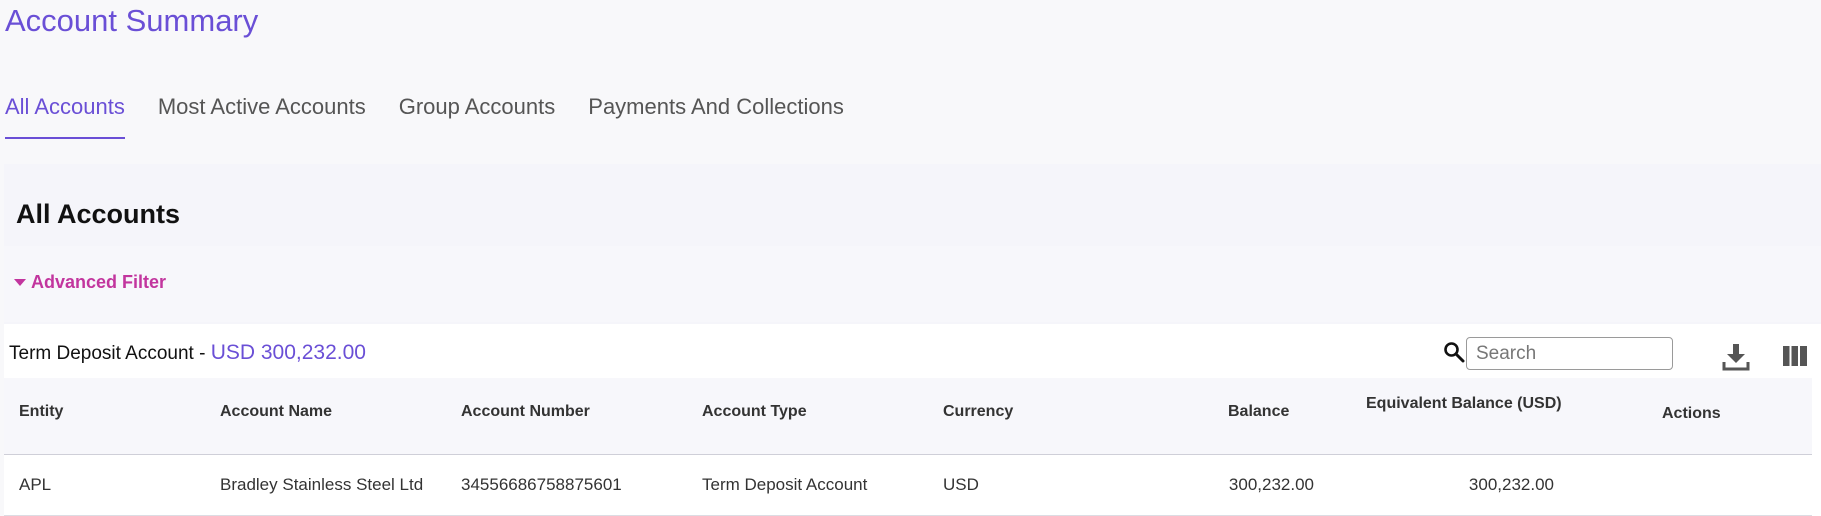  What do you see at coordinates (262, 116) in the screenshot?
I see `tab-most-active-accounts: Most Active Accounts` at bounding box center [262, 116].